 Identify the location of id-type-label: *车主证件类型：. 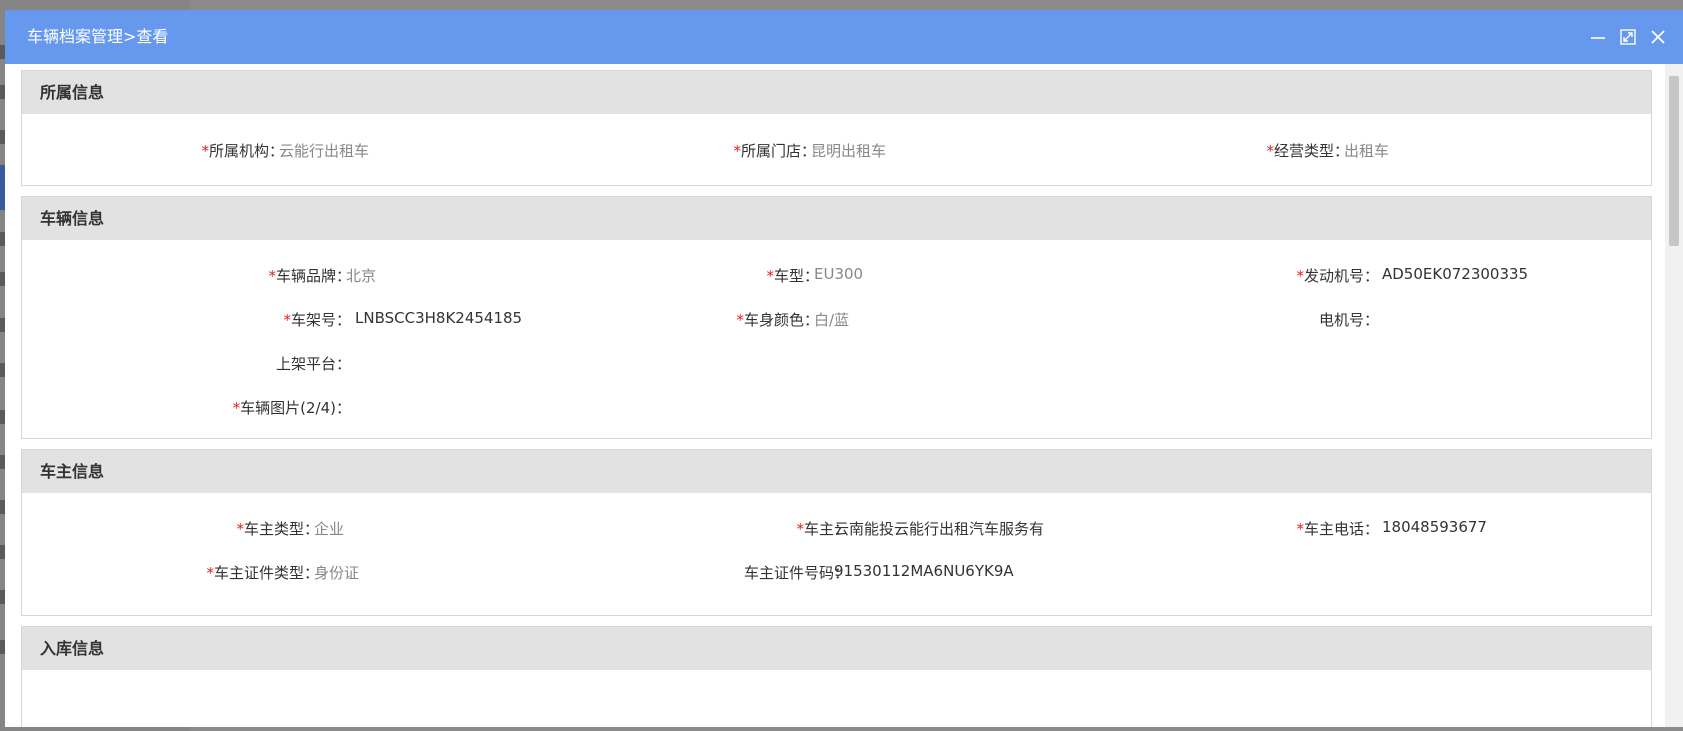
(262, 572).